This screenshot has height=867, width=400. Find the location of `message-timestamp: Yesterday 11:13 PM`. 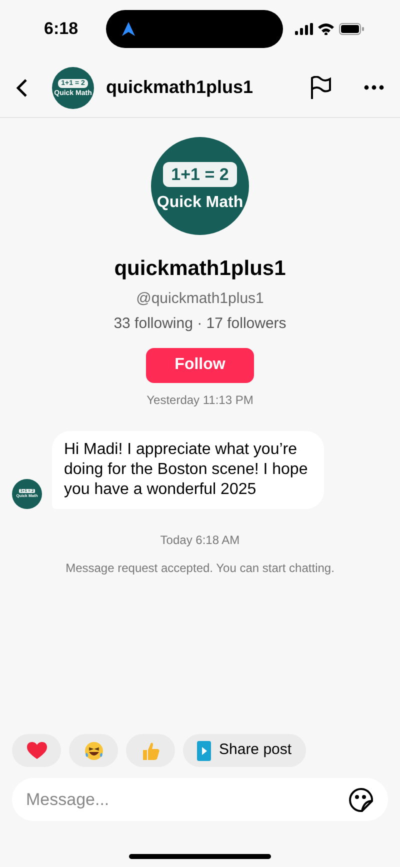

message-timestamp: Yesterday 11:13 PM is located at coordinates (200, 400).